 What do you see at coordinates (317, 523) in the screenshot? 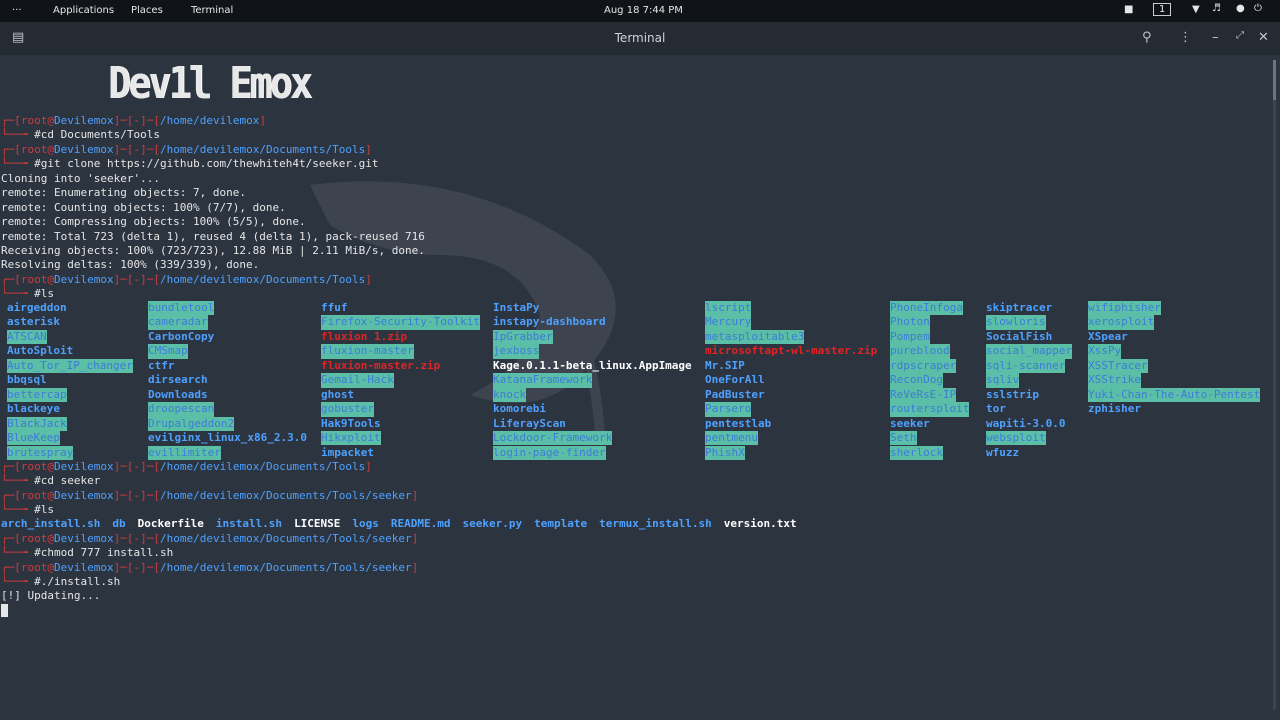
I see `ls-entry: LICENSE` at bounding box center [317, 523].